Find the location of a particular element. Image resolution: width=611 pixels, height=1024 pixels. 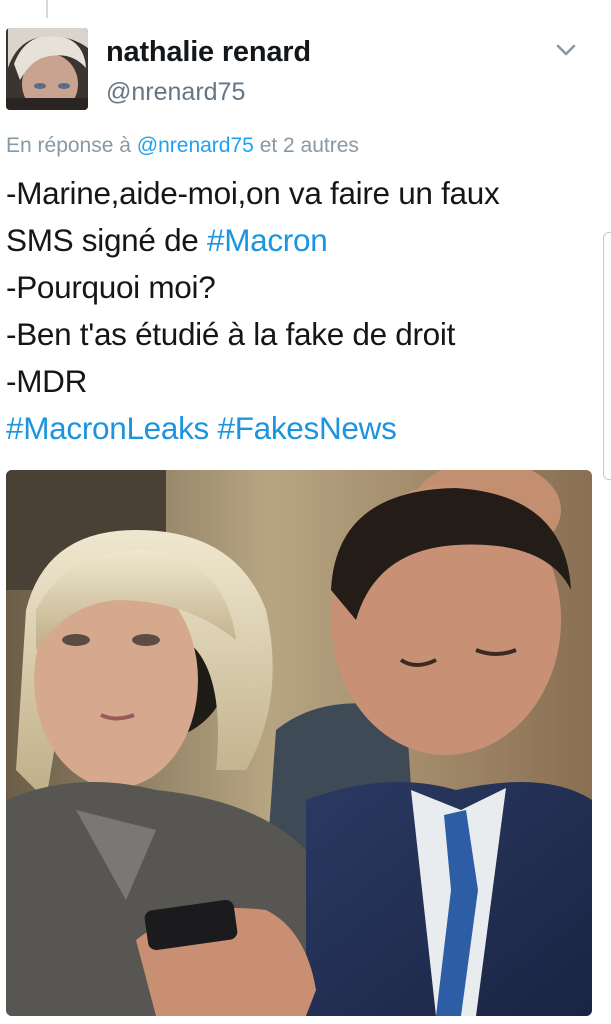

tweet-line-text: -Marine,aide-moi,on va faire un faux is located at coordinates (253, 193).